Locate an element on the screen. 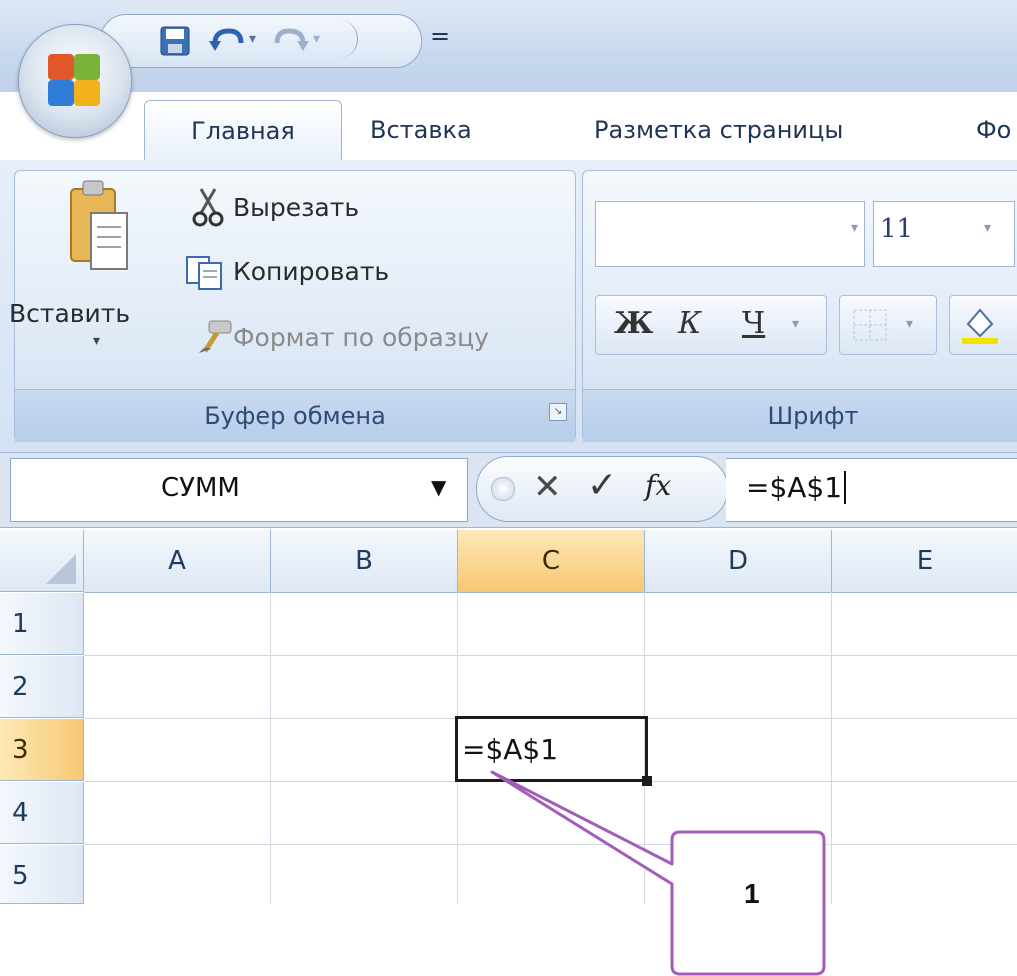 The height and width of the screenshot is (976, 1017). select-all-icon is located at coordinates (61, 569).